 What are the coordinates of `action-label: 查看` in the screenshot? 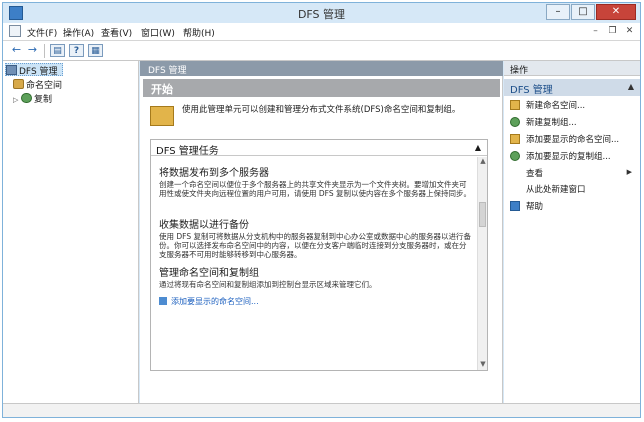 It's located at (535, 174).